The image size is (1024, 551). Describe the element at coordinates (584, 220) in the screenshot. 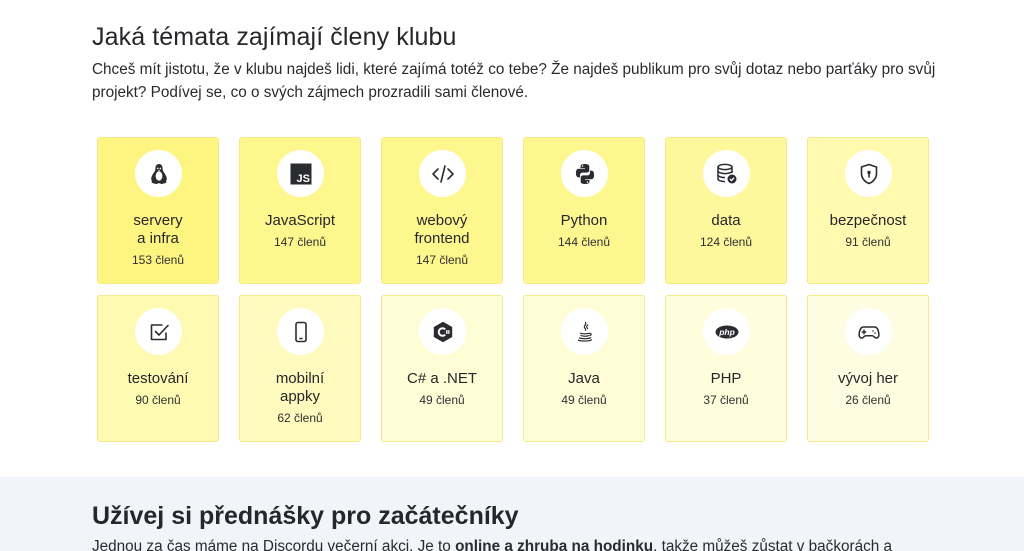

I see `topic-name: Python` at that location.